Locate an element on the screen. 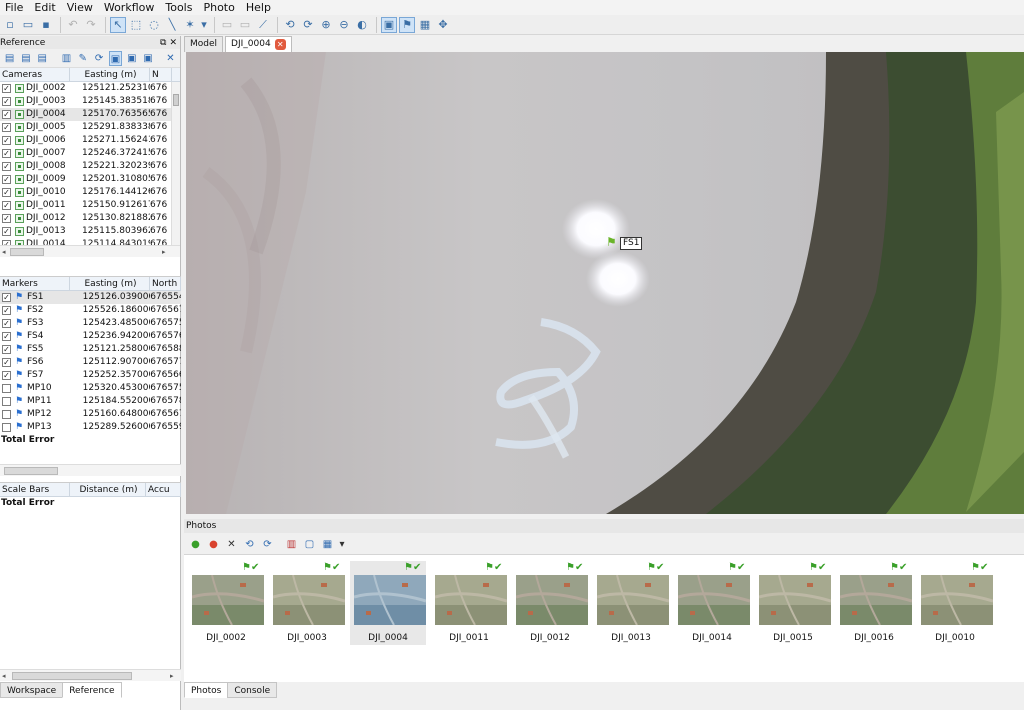 The width and height of the screenshot is (1024, 710). show-cameras-icon: ▣ is located at coordinates (389, 24).